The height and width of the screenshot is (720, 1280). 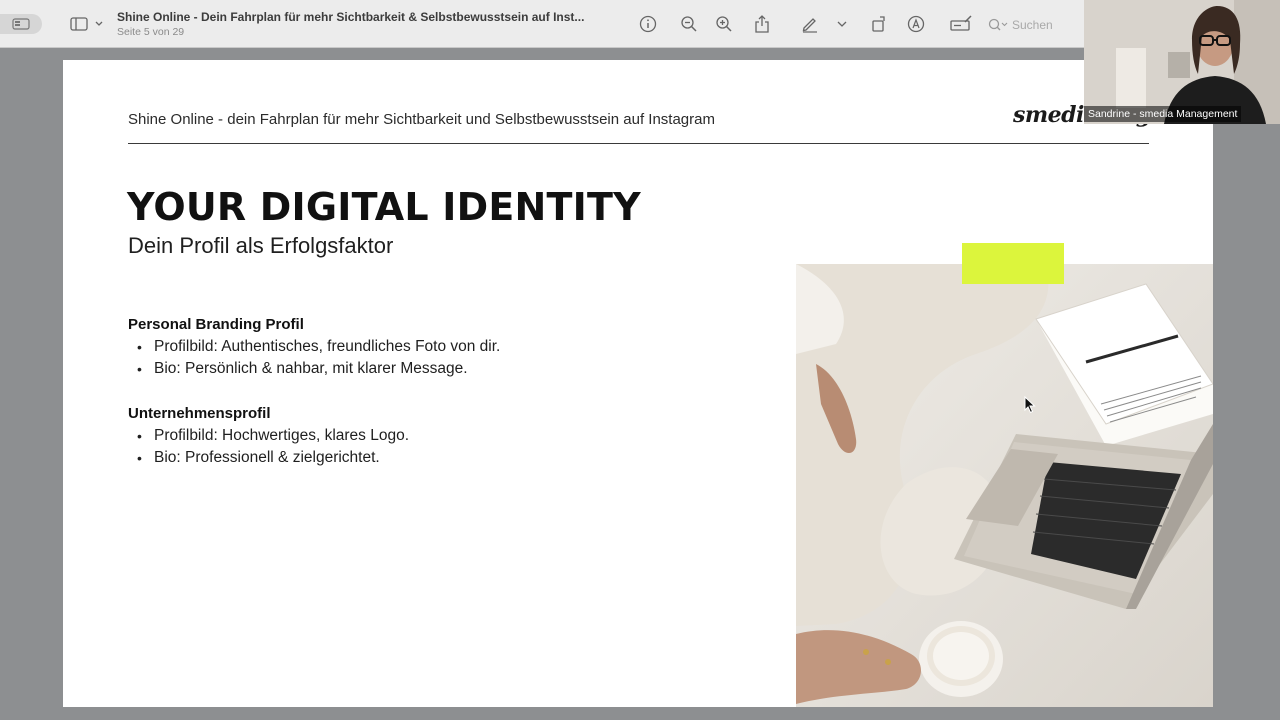 I want to click on accent-highlight-box, so click(x=1013, y=263).